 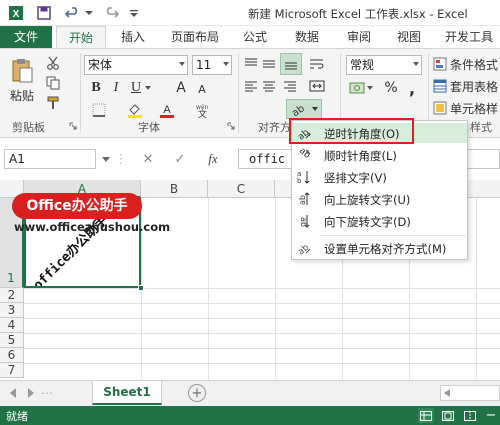 What do you see at coordinates (53, 103) in the screenshot?
I see `format-painter-icon` at bounding box center [53, 103].